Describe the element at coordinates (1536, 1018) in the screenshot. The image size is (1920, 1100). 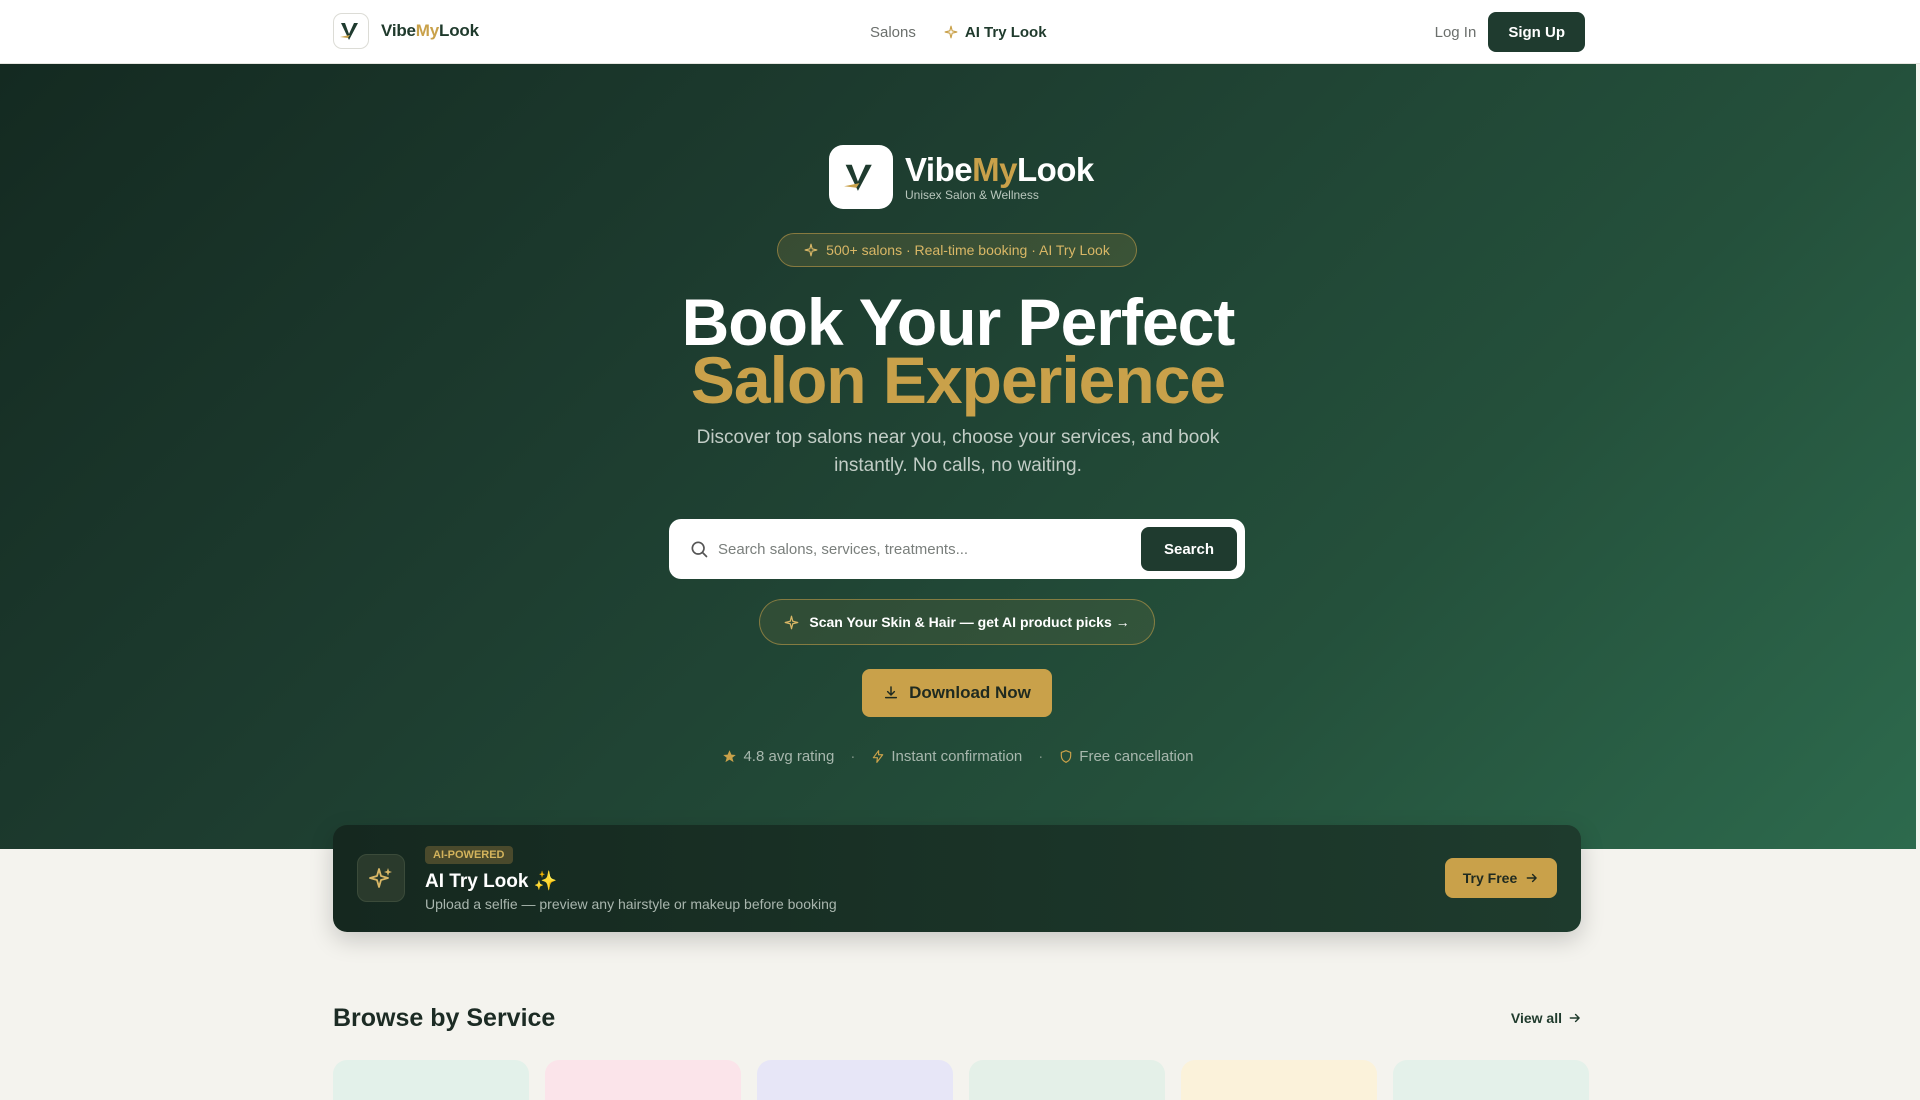
I see `view-all-label: View all` at that location.